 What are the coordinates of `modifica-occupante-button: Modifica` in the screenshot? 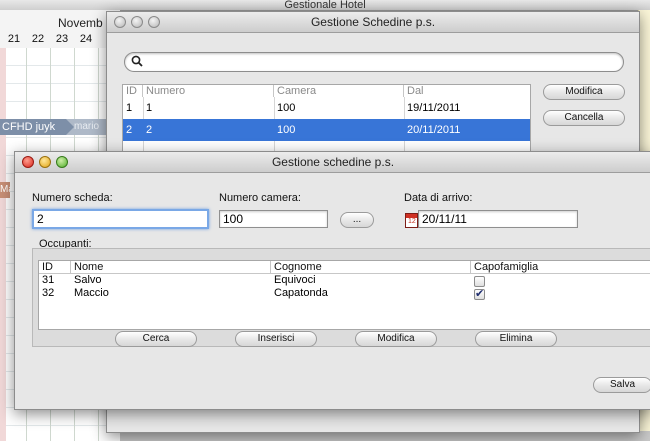 It's located at (396, 339).